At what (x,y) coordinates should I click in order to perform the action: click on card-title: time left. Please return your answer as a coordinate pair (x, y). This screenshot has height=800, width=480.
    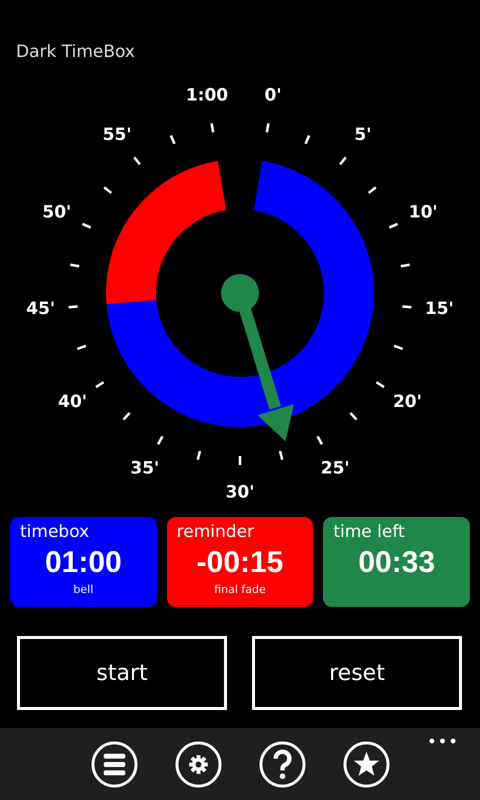
    Looking at the image, I should click on (369, 532).